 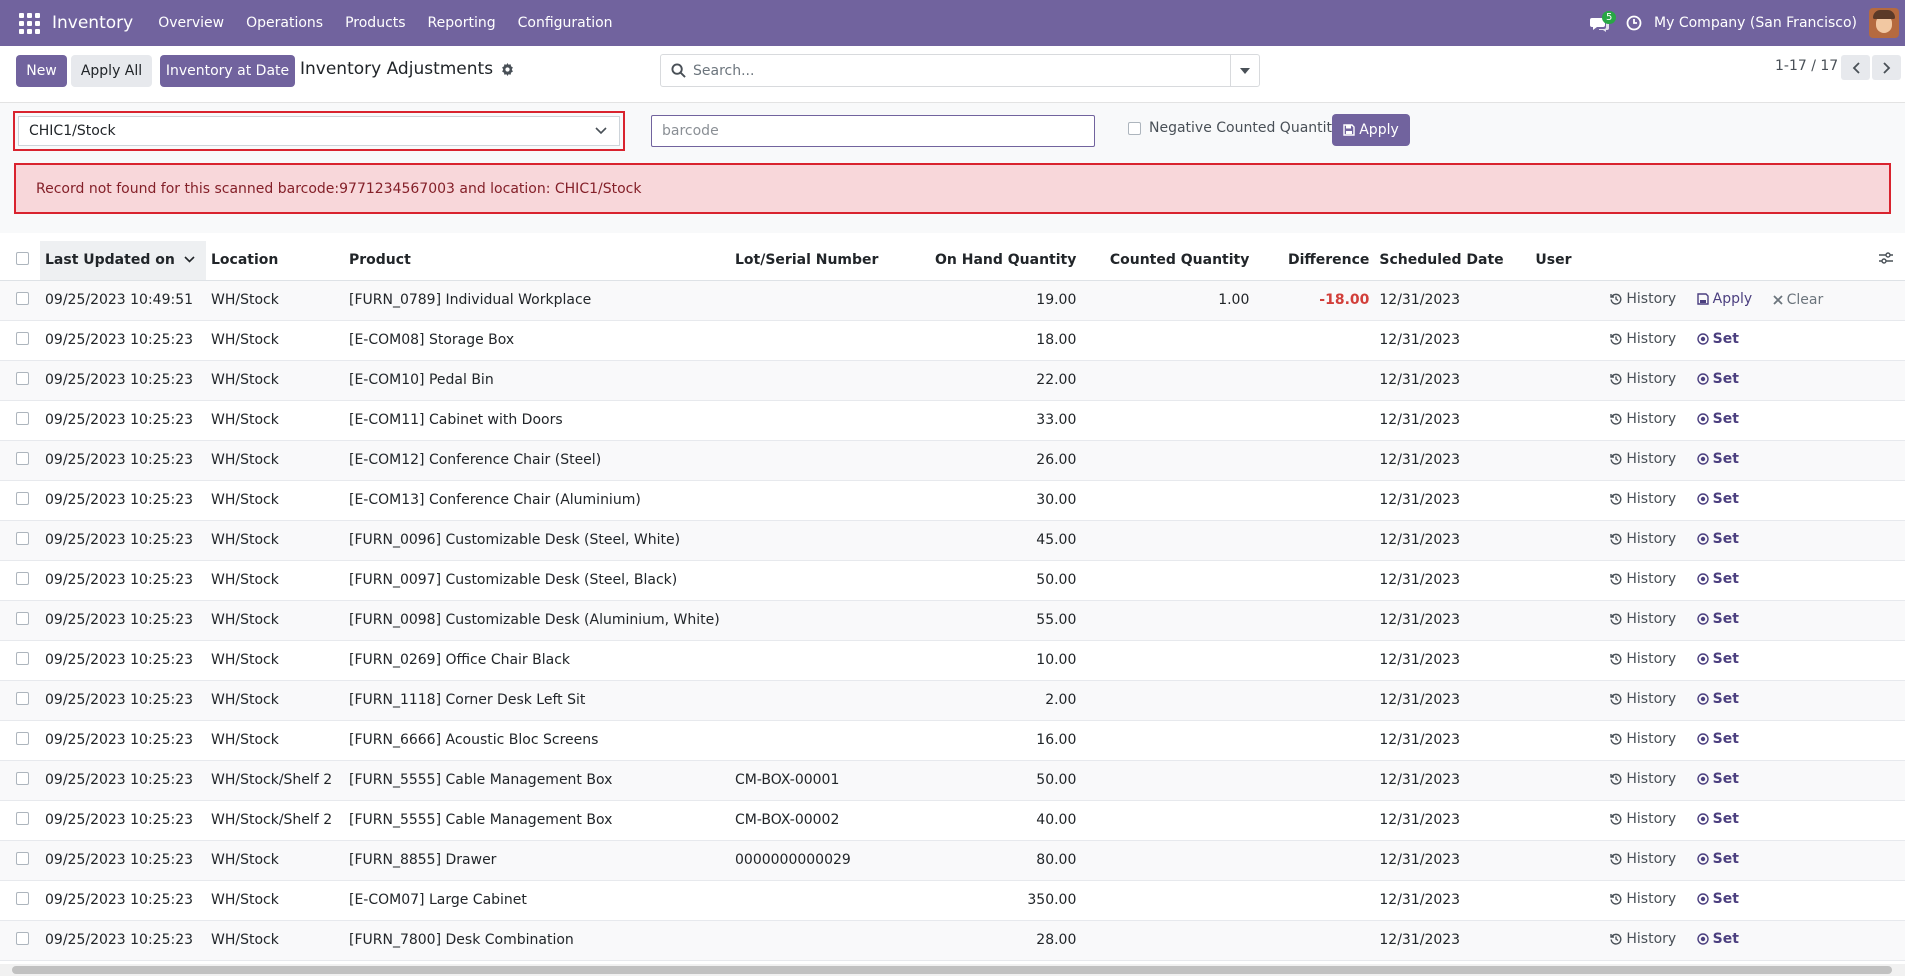 What do you see at coordinates (462, 23) in the screenshot?
I see `menu-reporting: Reporting` at bounding box center [462, 23].